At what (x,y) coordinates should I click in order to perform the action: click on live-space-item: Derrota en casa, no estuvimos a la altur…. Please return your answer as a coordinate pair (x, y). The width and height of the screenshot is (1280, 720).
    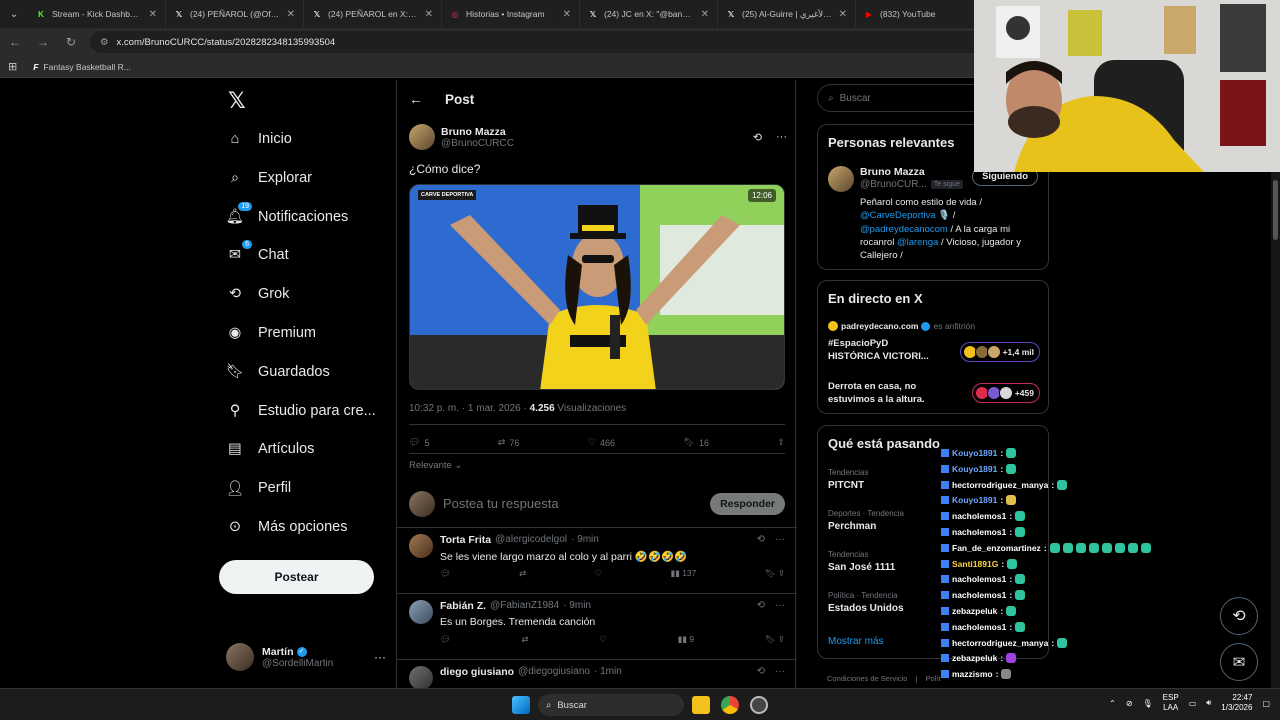
    Looking at the image, I should click on (934, 394).